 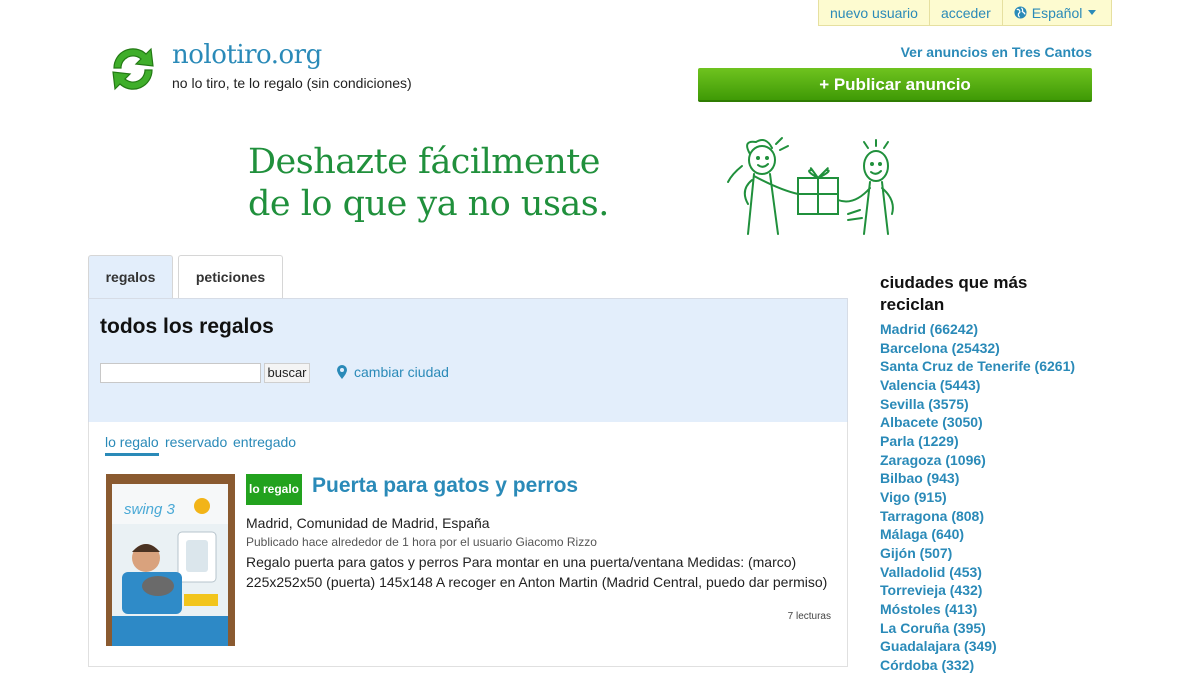 I want to click on city-link: Vigo (915), so click(x=977, y=497).